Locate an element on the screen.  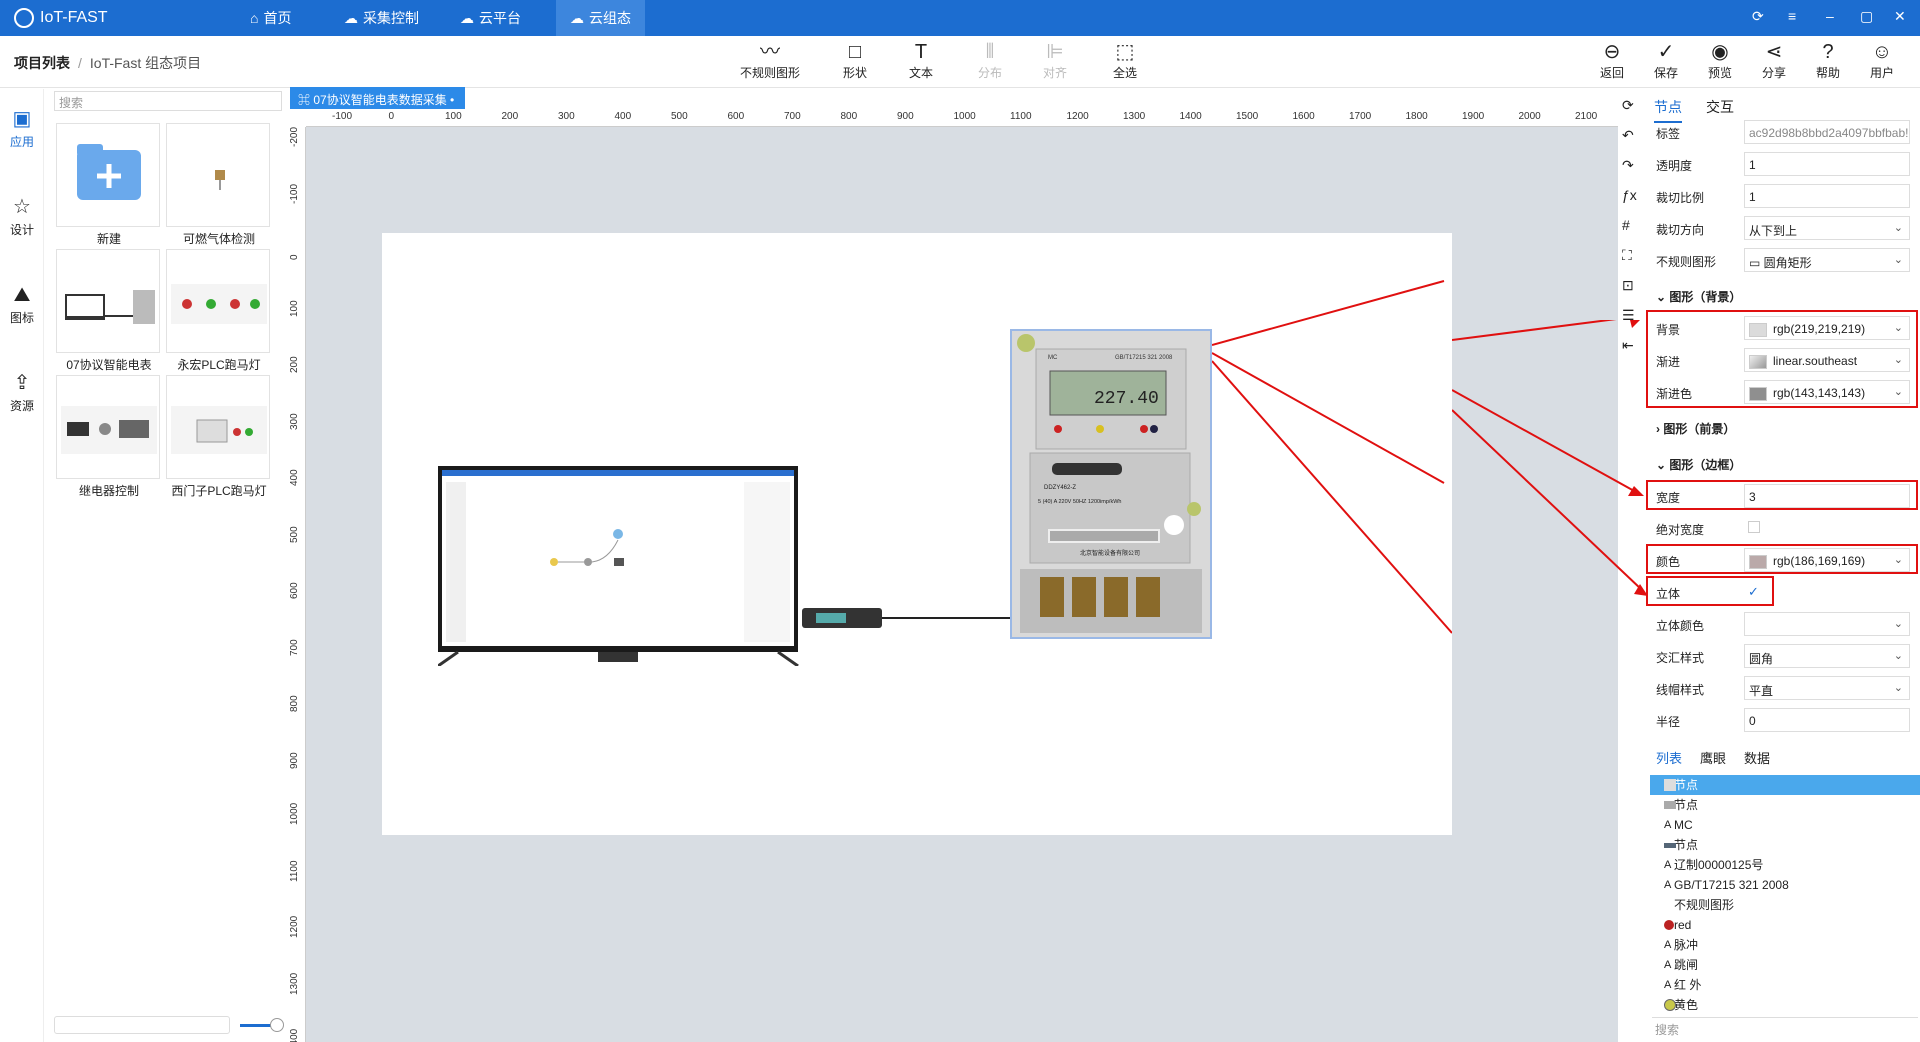
tag-input: ac92d98b8bbd2a4097bbfbab! is located at coordinates (1827, 132).